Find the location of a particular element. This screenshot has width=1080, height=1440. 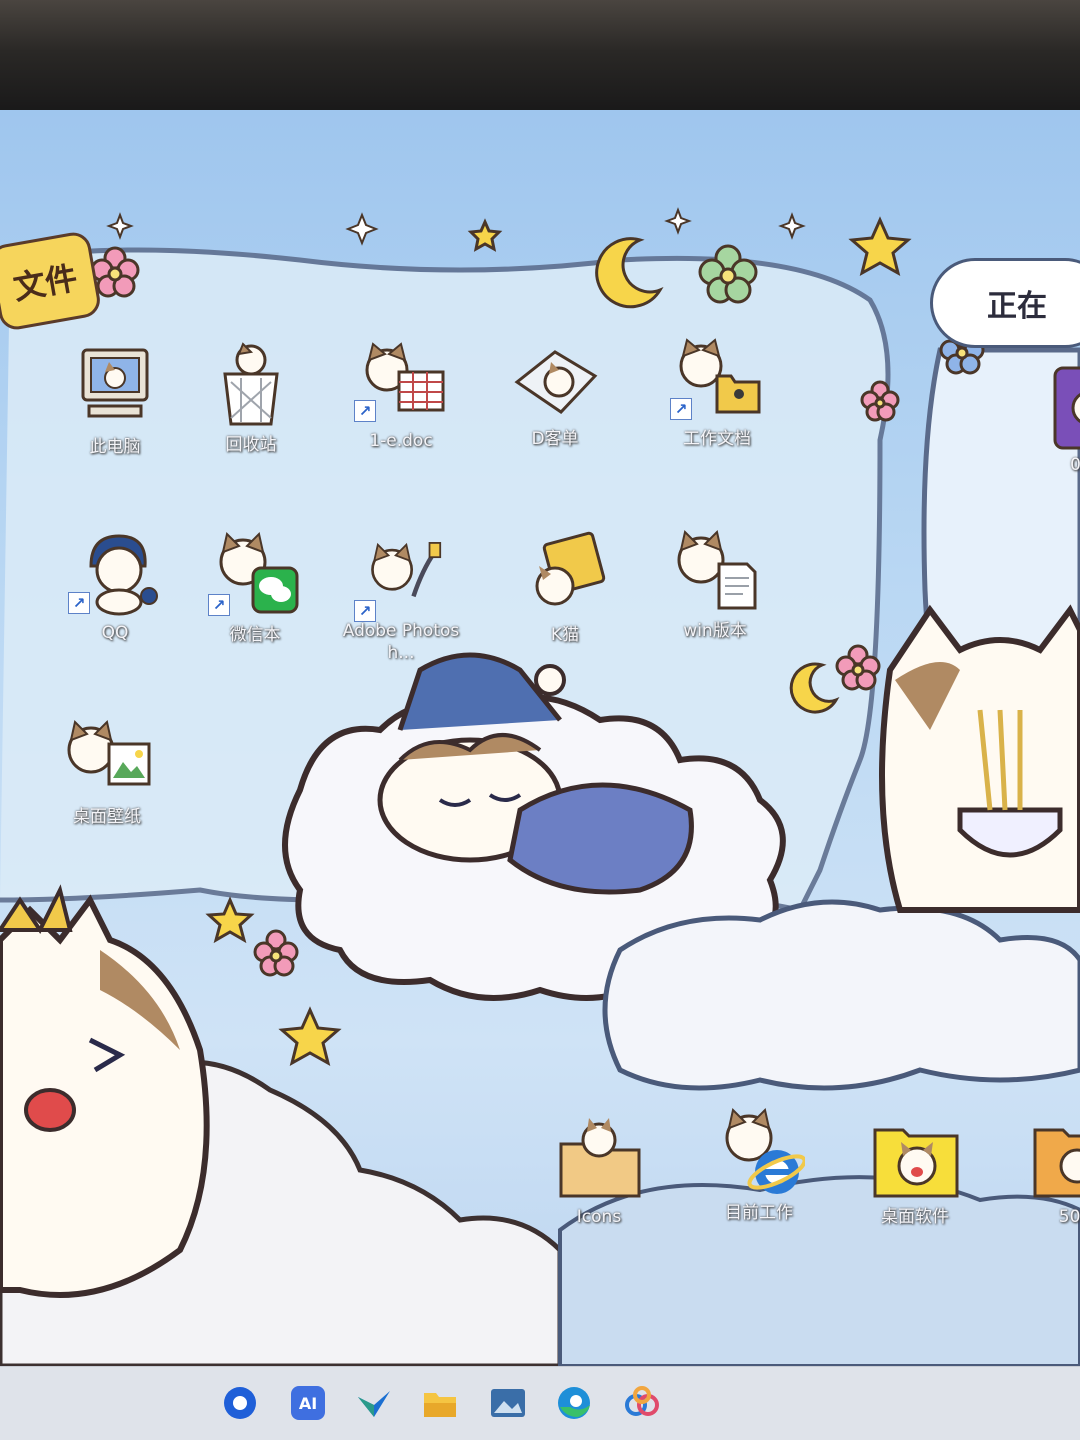

desktop-icon-desktop-software: 桌面软件 is located at coordinates (915, 1175).